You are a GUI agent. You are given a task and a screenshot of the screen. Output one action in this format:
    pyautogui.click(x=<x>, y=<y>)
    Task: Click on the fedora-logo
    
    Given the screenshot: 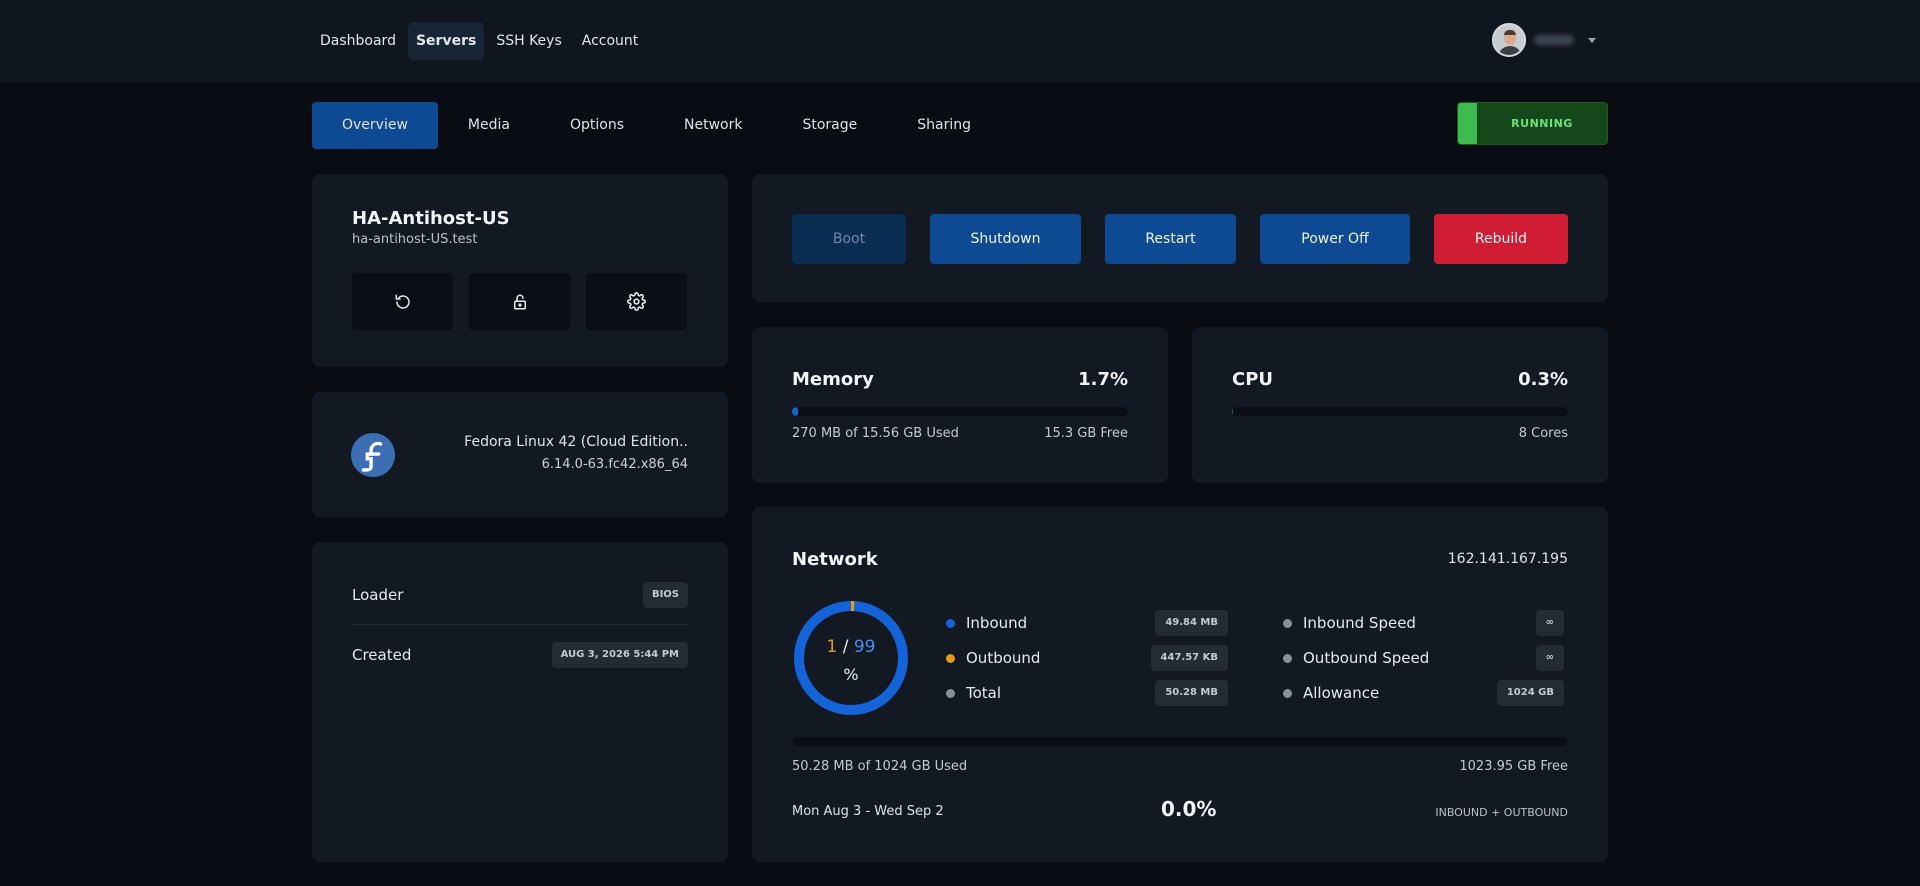 What is the action you would take?
    pyautogui.click(x=373, y=455)
    